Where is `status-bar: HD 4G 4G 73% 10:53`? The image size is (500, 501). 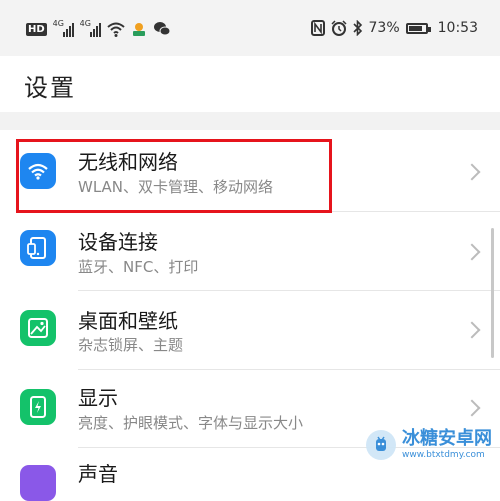
status-bar: HD 4G 4G 73% 10:53 is located at coordinates (250, 28).